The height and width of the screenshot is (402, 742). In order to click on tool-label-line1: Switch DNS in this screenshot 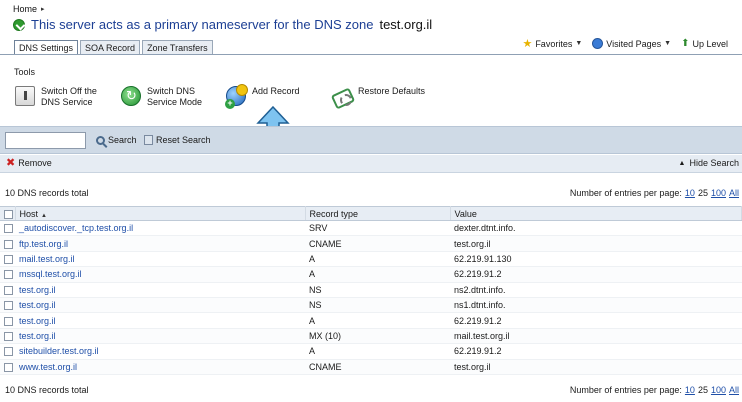, I will do `click(171, 91)`.